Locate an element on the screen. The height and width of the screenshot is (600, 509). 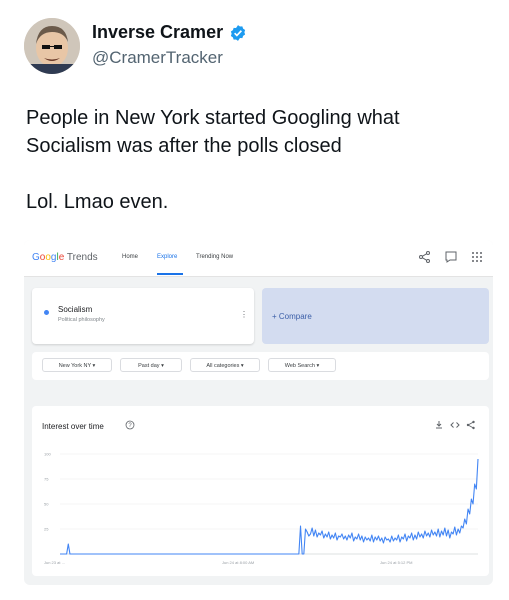
help-icon: ? is located at coordinates (130, 425).